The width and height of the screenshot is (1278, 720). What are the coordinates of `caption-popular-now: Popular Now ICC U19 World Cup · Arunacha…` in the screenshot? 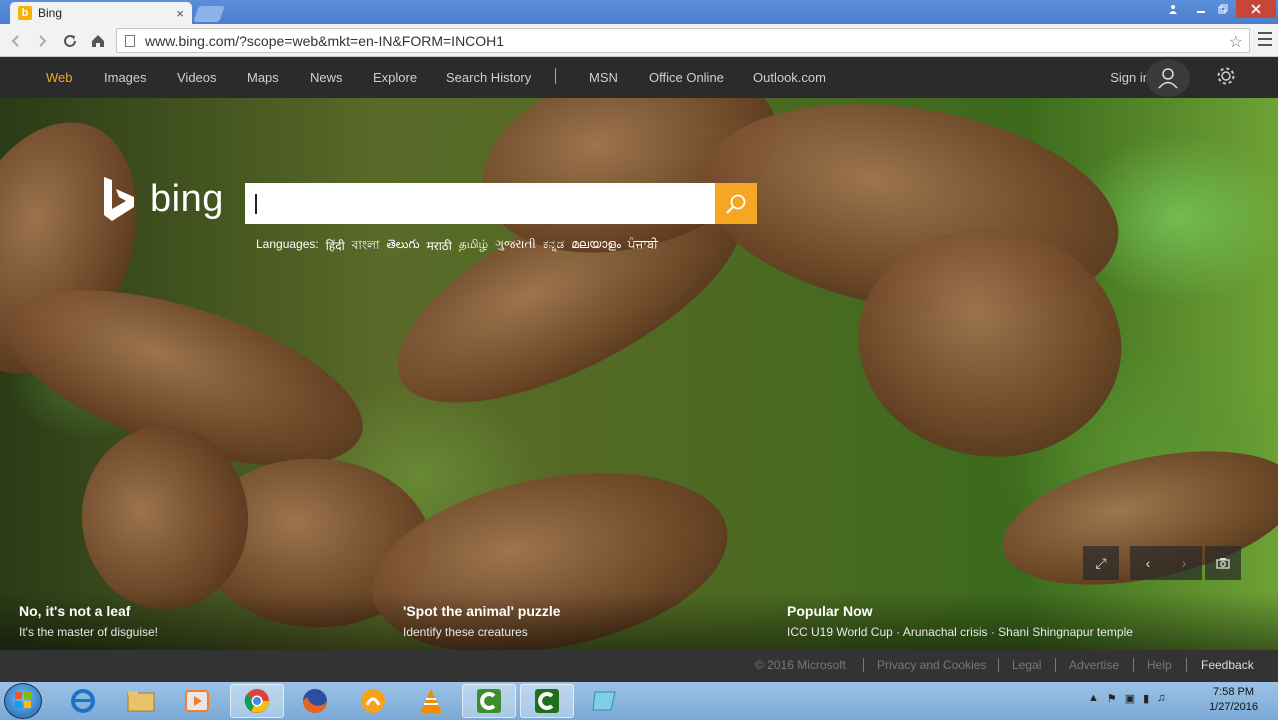 It's located at (960, 621).